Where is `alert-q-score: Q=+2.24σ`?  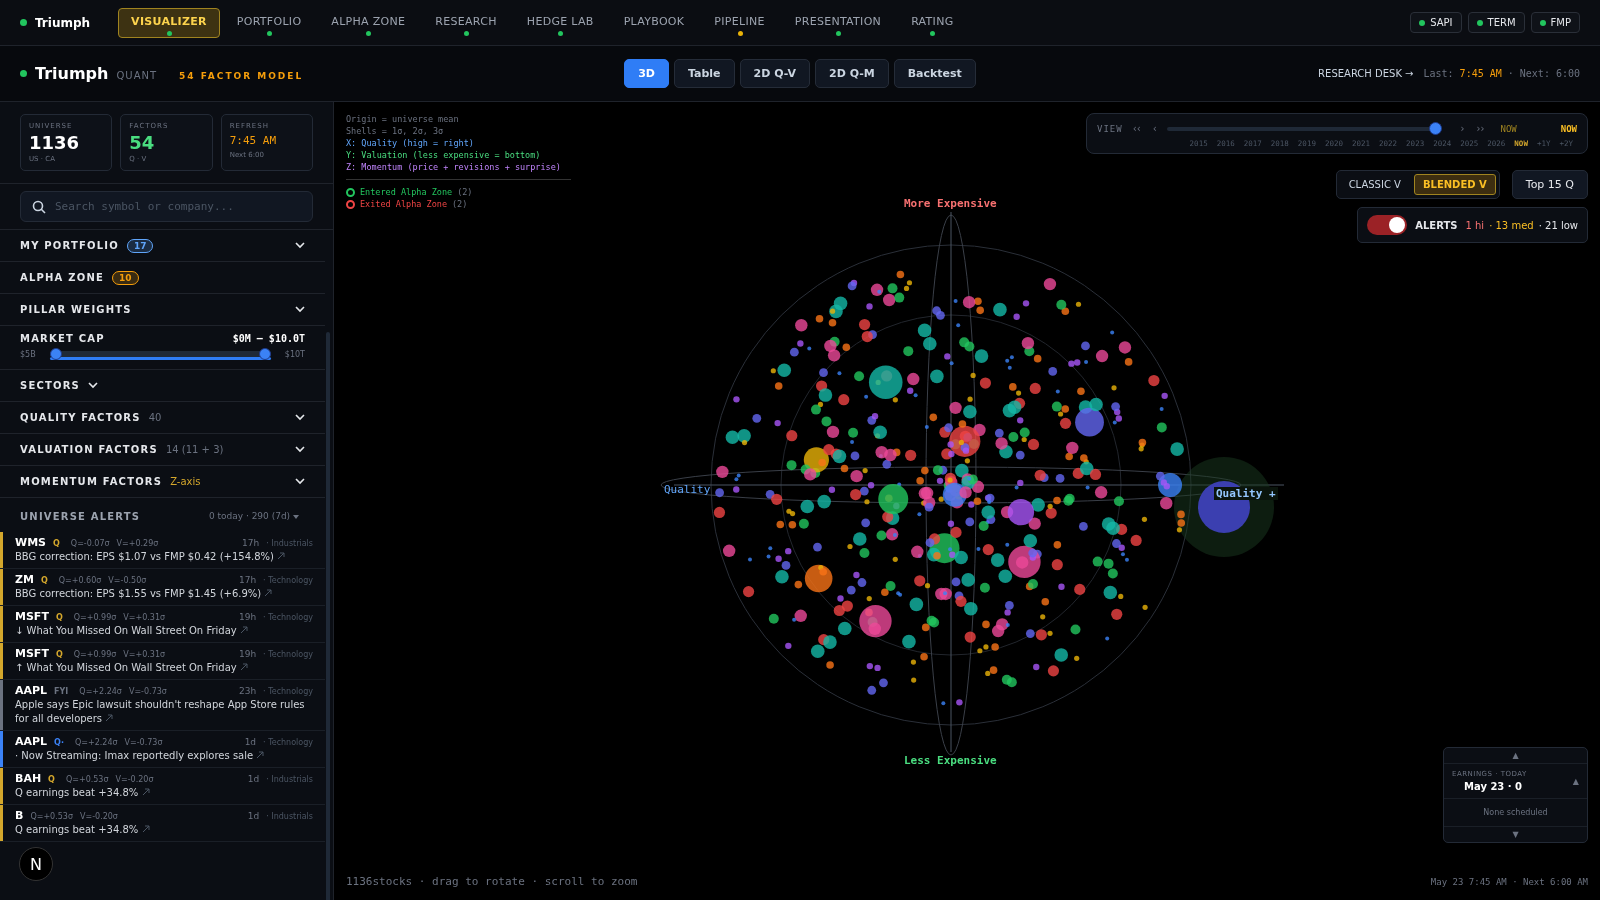 alert-q-score: Q=+2.24σ is located at coordinates (96, 742).